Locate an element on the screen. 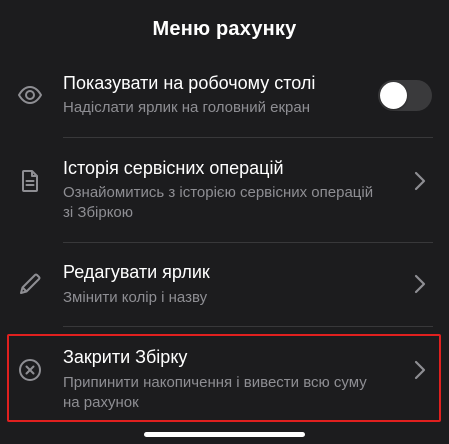 The image size is (449, 444). show-on-desktop-toggle is located at coordinates (405, 95).